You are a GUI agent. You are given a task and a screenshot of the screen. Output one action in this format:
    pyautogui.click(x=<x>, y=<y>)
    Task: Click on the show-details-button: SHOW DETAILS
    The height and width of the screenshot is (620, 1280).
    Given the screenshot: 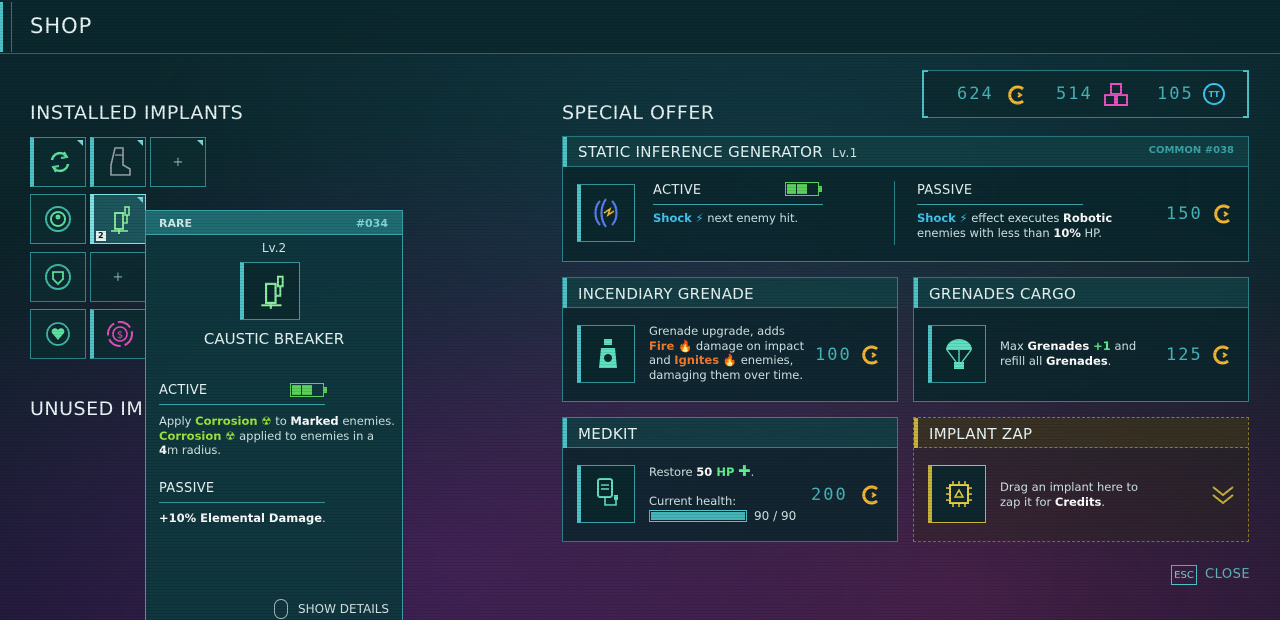 What is the action you would take?
    pyautogui.click(x=343, y=609)
    